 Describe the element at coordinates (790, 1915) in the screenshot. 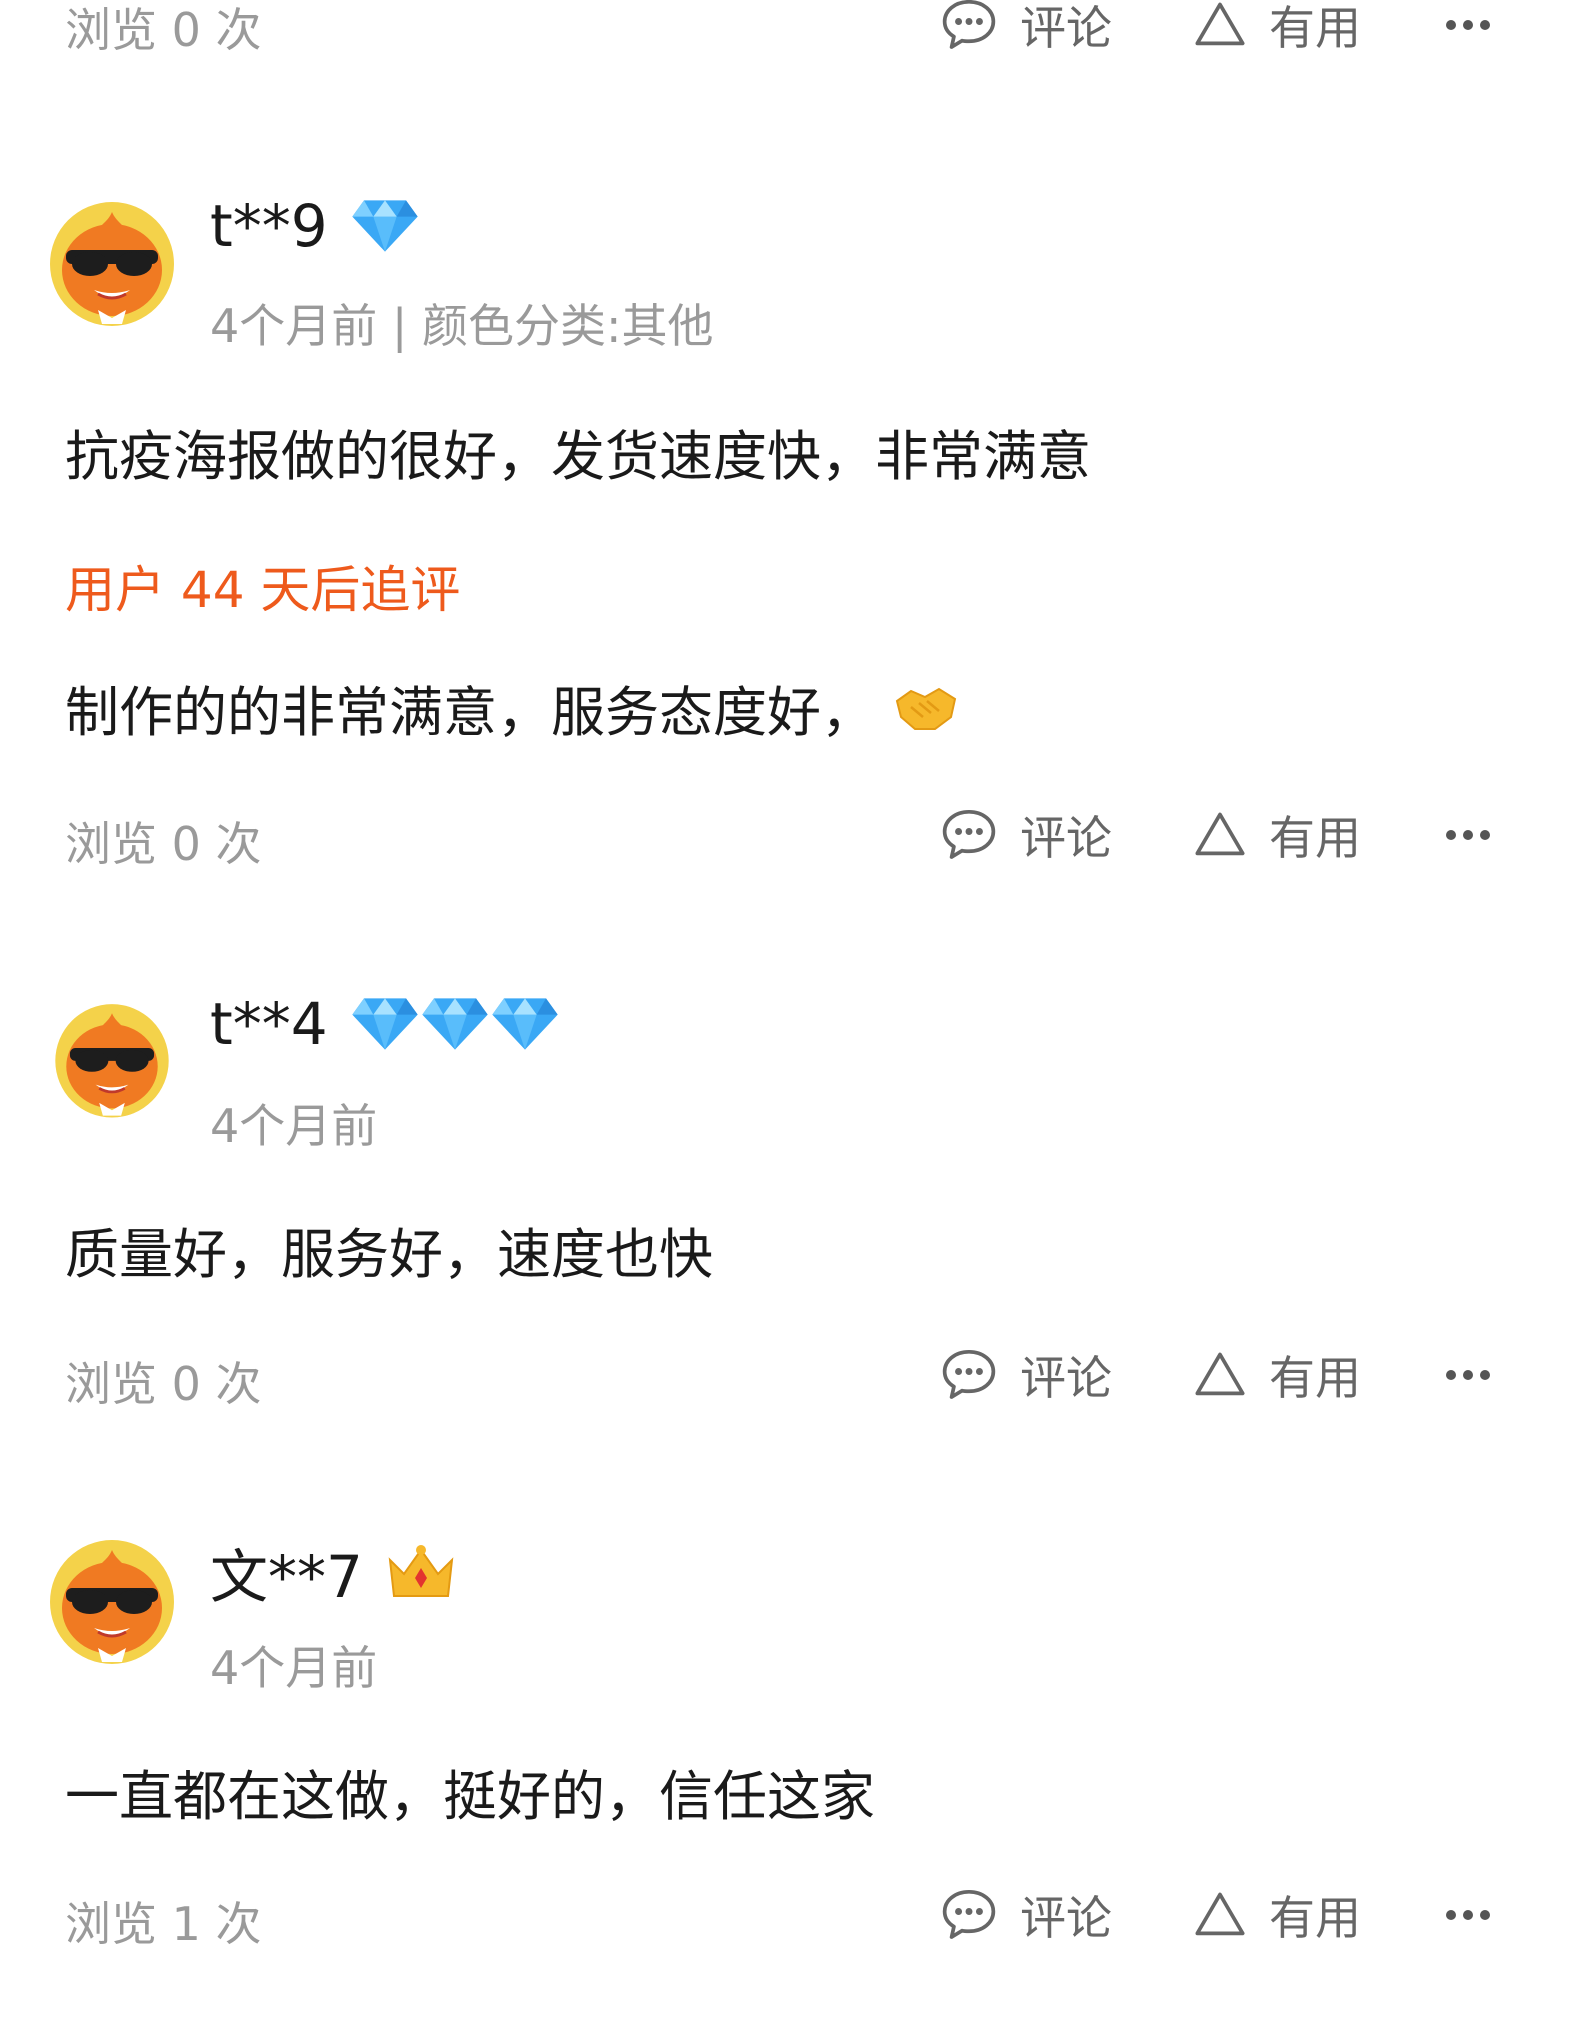

I see `review-footer: 浏览 1 次 评论 有用` at that location.